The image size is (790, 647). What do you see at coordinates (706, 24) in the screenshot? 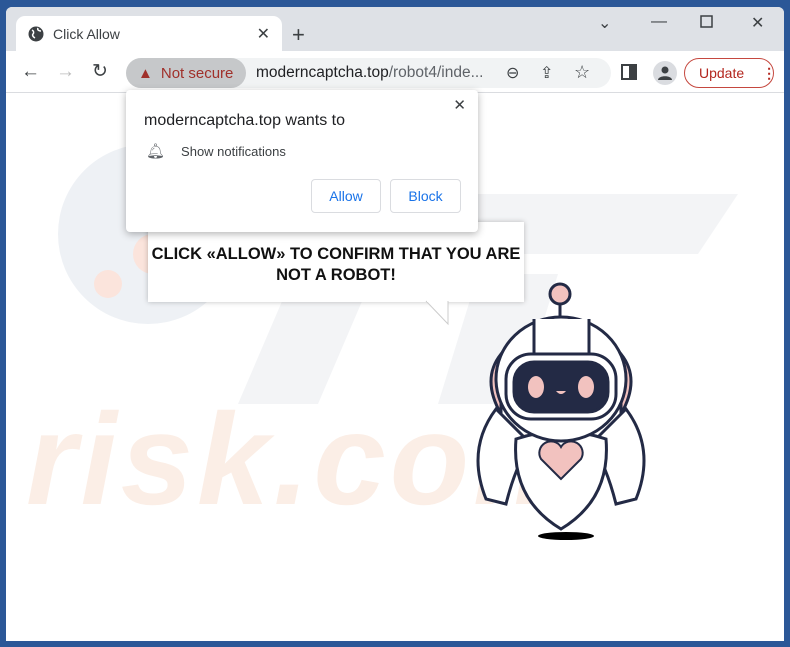
I see `maximize-button` at bounding box center [706, 24].